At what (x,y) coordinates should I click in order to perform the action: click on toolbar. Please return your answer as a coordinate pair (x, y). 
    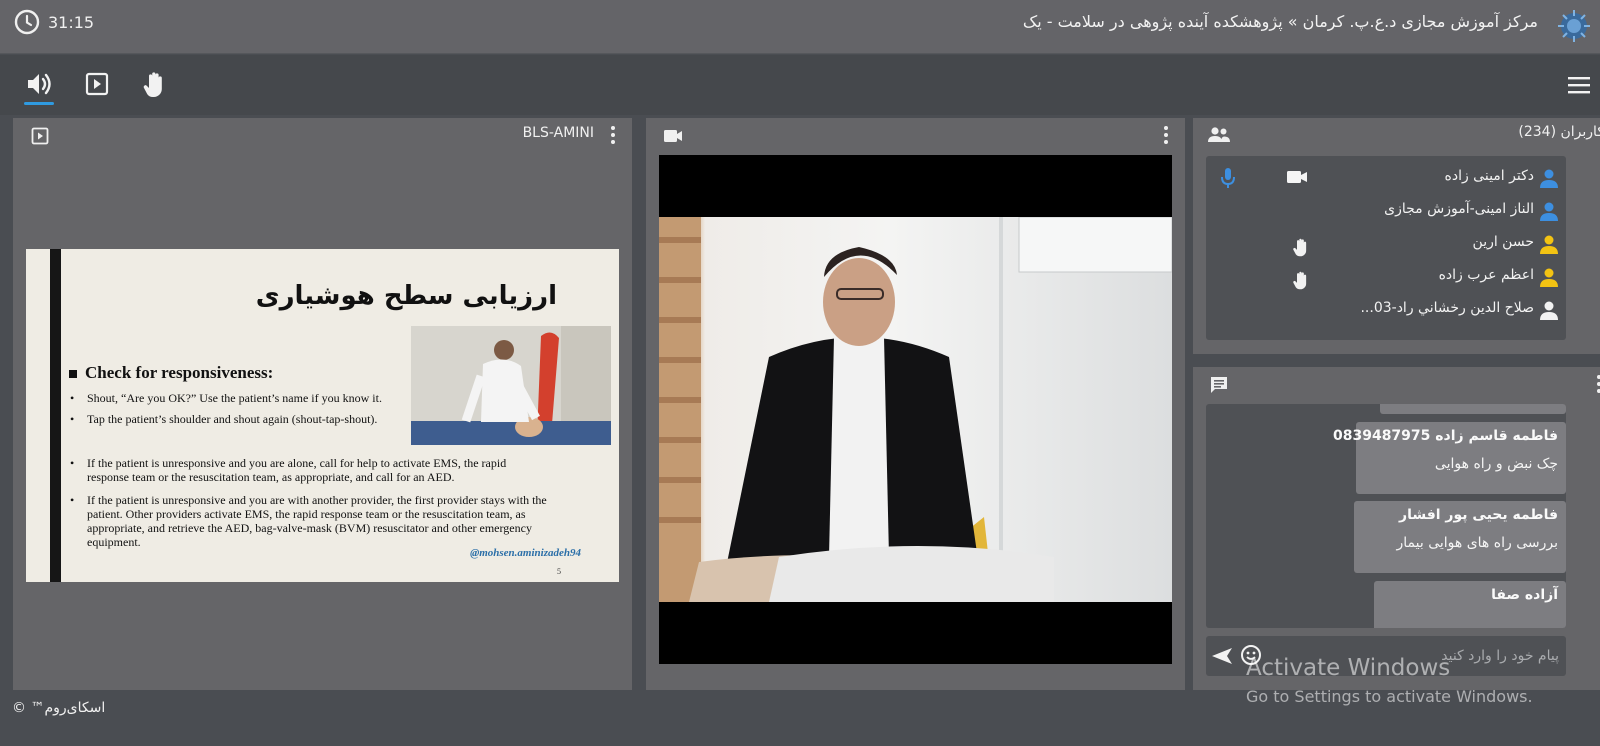
    Looking at the image, I should click on (800, 85).